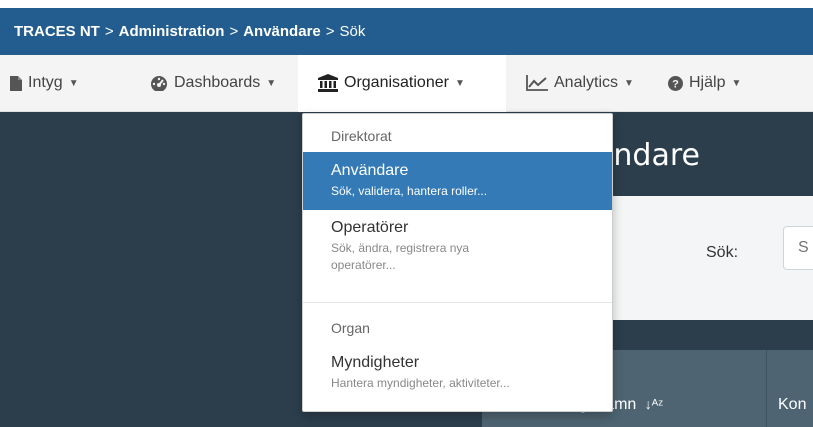 Image resolution: width=813 pixels, height=427 pixels. I want to click on breadcrumb-item-anvandare: Användare, so click(282, 31).